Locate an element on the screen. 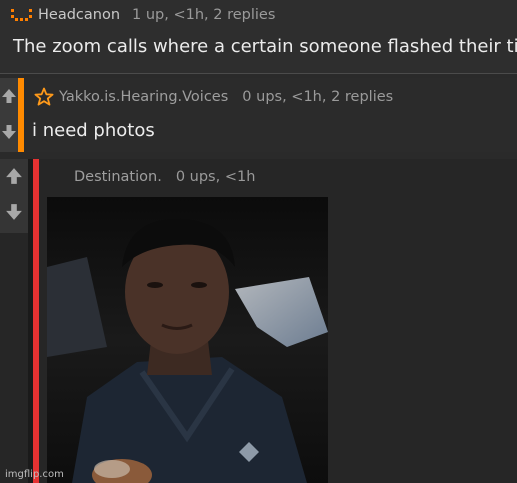 The width and height of the screenshot is (517, 483). comment-meta: Headcanon 1 up, <1h, 2 replies is located at coordinates (142, 15).